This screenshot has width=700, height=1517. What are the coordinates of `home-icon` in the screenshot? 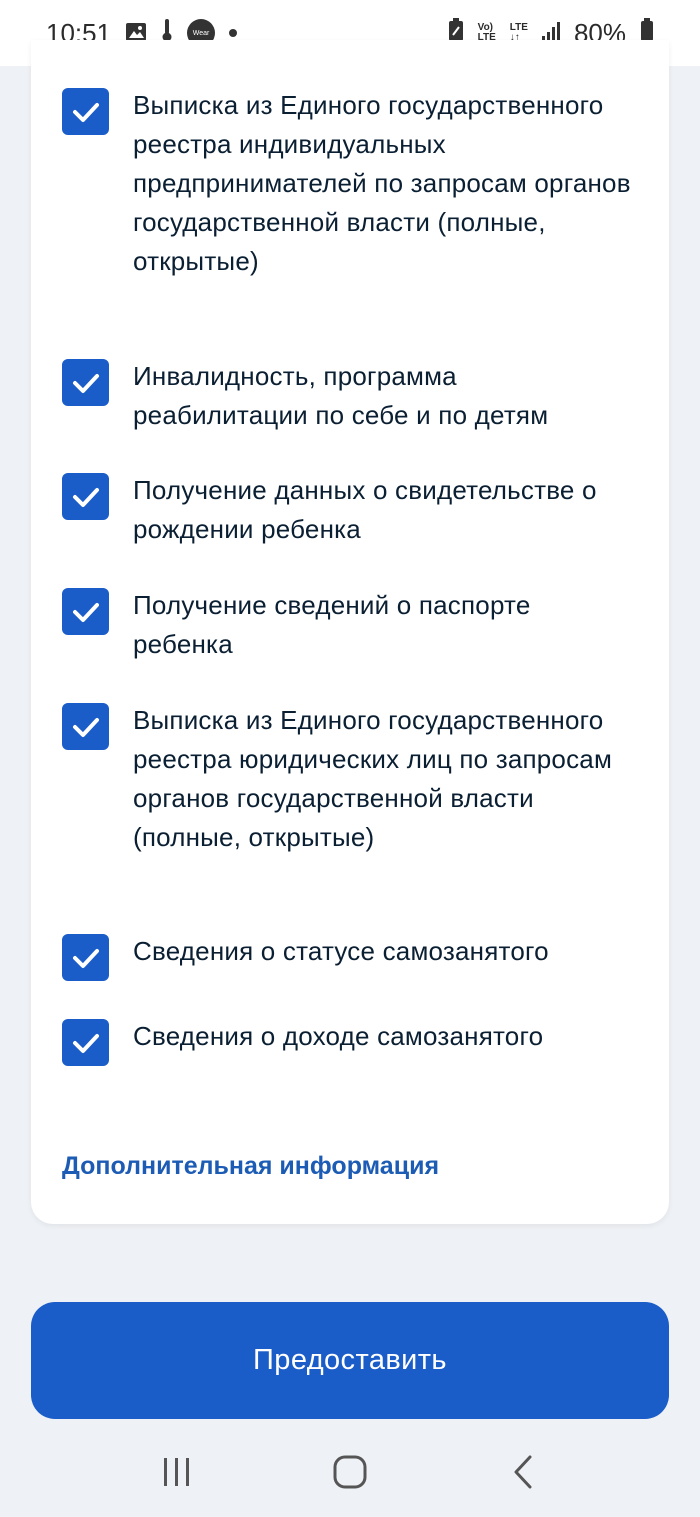 It's located at (350, 1471).